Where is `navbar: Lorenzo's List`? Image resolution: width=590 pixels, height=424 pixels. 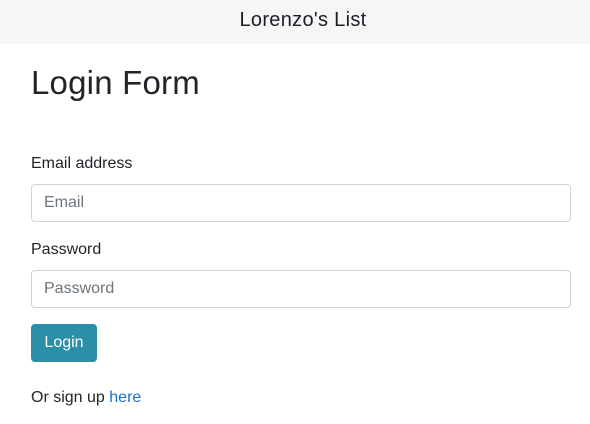
navbar: Lorenzo's List is located at coordinates (295, 22).